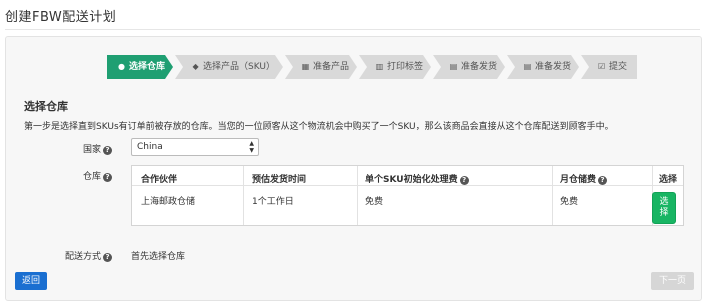  I want to click on col-header-eta: 预估发货时间, so click(279, 180).